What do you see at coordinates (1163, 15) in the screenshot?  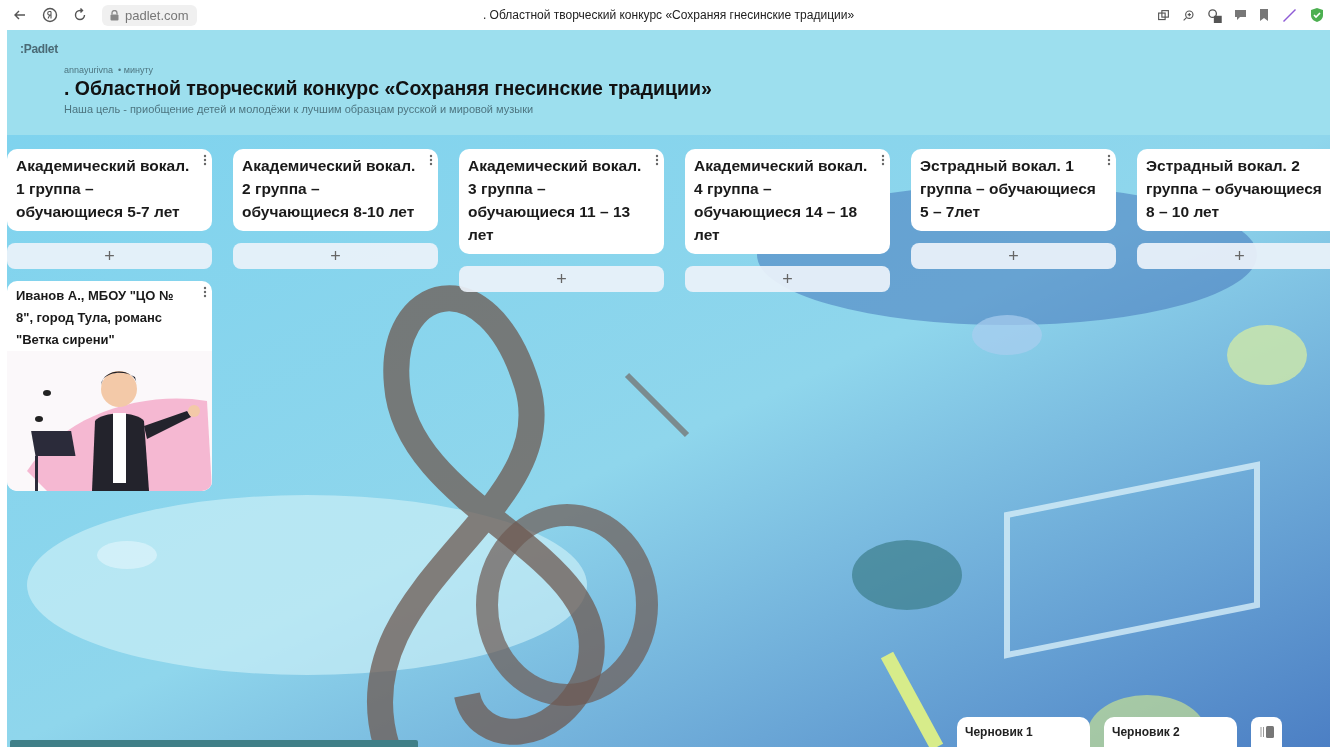 I see `tabs-icon` at bounding box center [1163, 15].